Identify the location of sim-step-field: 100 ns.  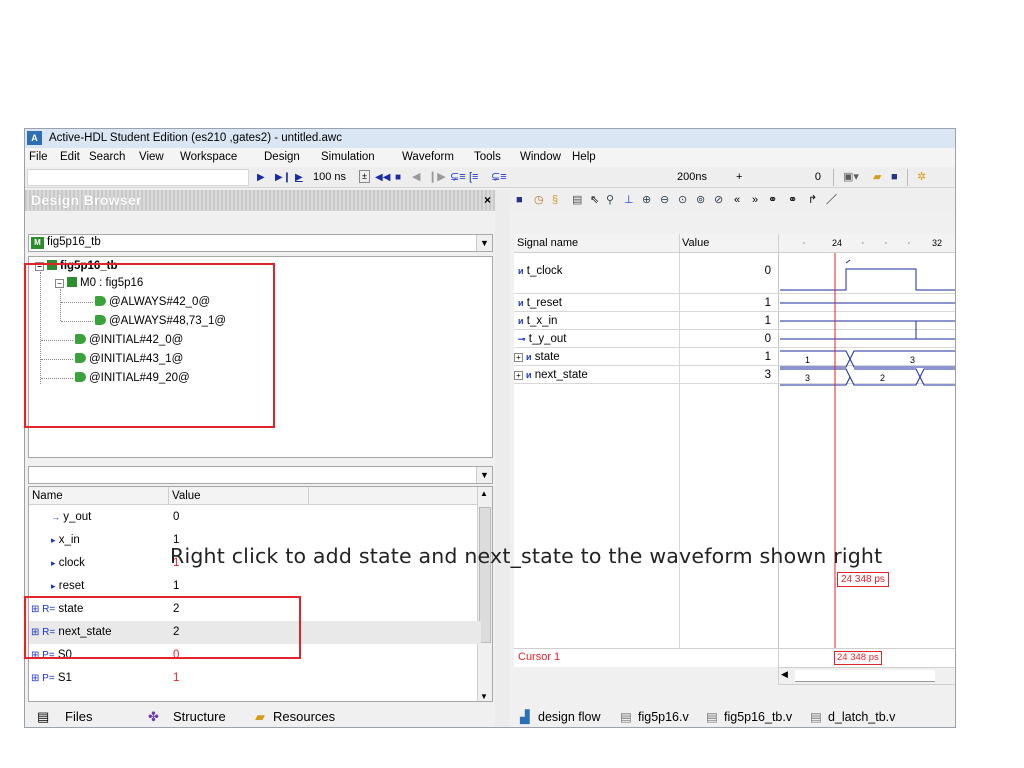
(329, 177).